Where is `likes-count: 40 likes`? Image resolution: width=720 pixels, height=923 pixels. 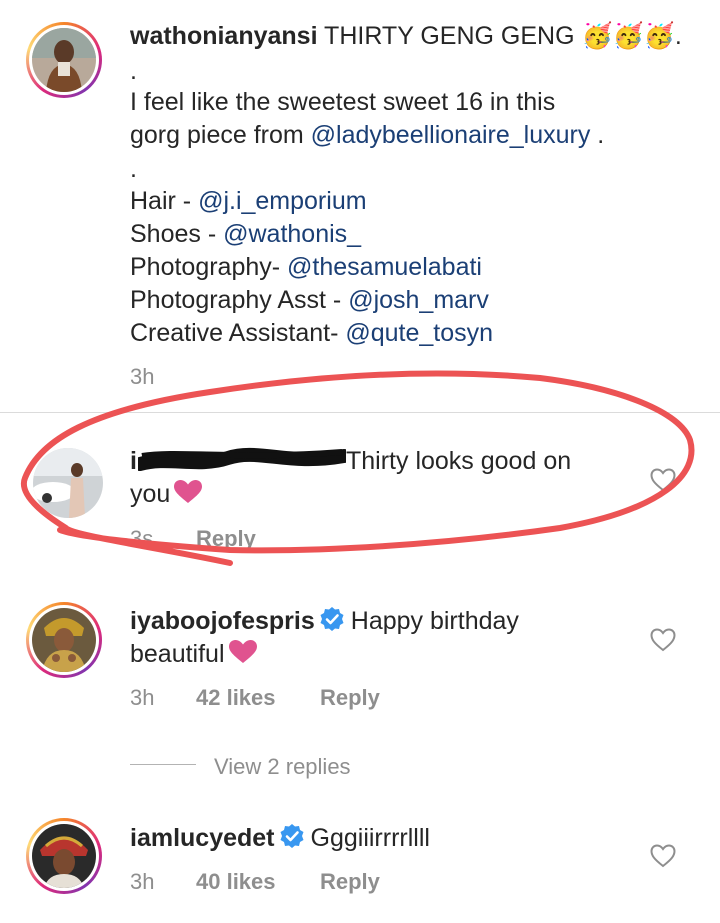
likes-count: 40 likes is located at coordinates (236, 882).